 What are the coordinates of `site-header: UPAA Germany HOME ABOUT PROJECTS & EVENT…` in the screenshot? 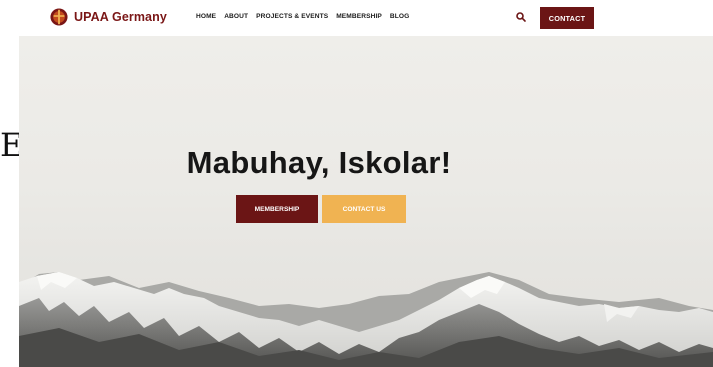 It's located at (356, 18).